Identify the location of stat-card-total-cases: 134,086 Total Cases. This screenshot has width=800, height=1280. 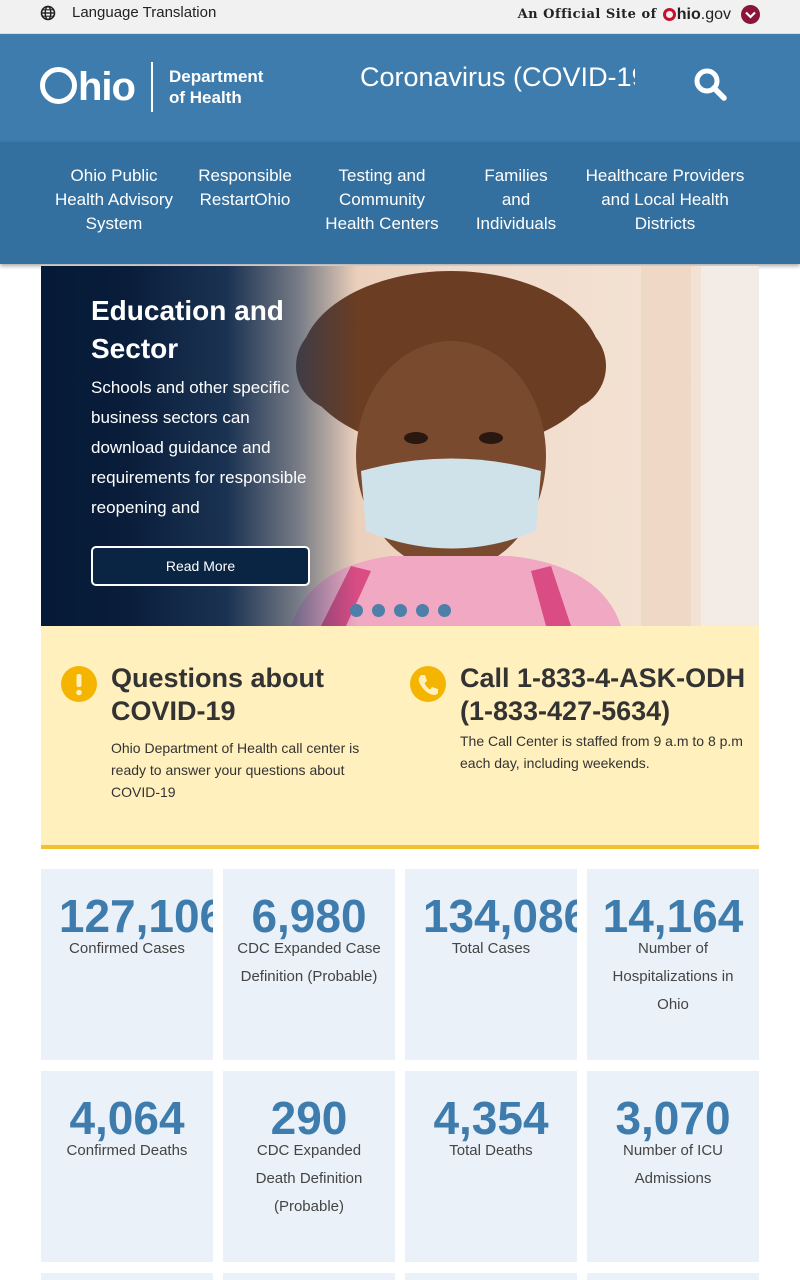
(491, 964).